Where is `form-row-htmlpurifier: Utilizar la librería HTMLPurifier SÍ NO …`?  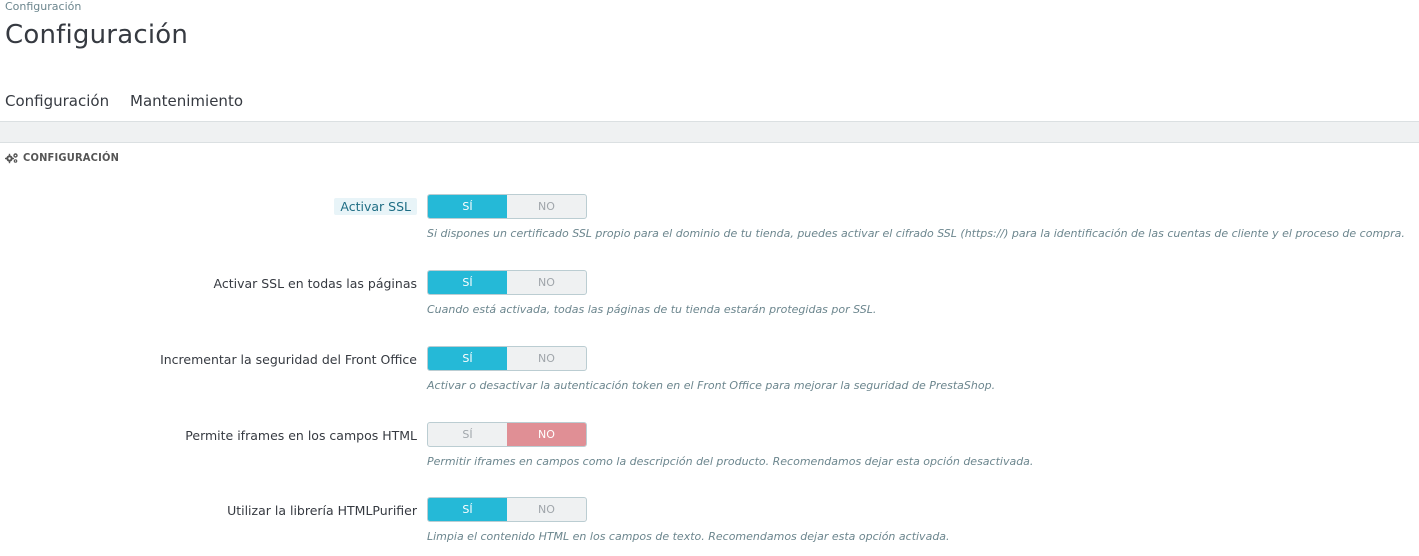 form-row-htmlpurifier: Utilizar la librería HTMLPurifier SÍ NO … is located at coordinates (709, 526).